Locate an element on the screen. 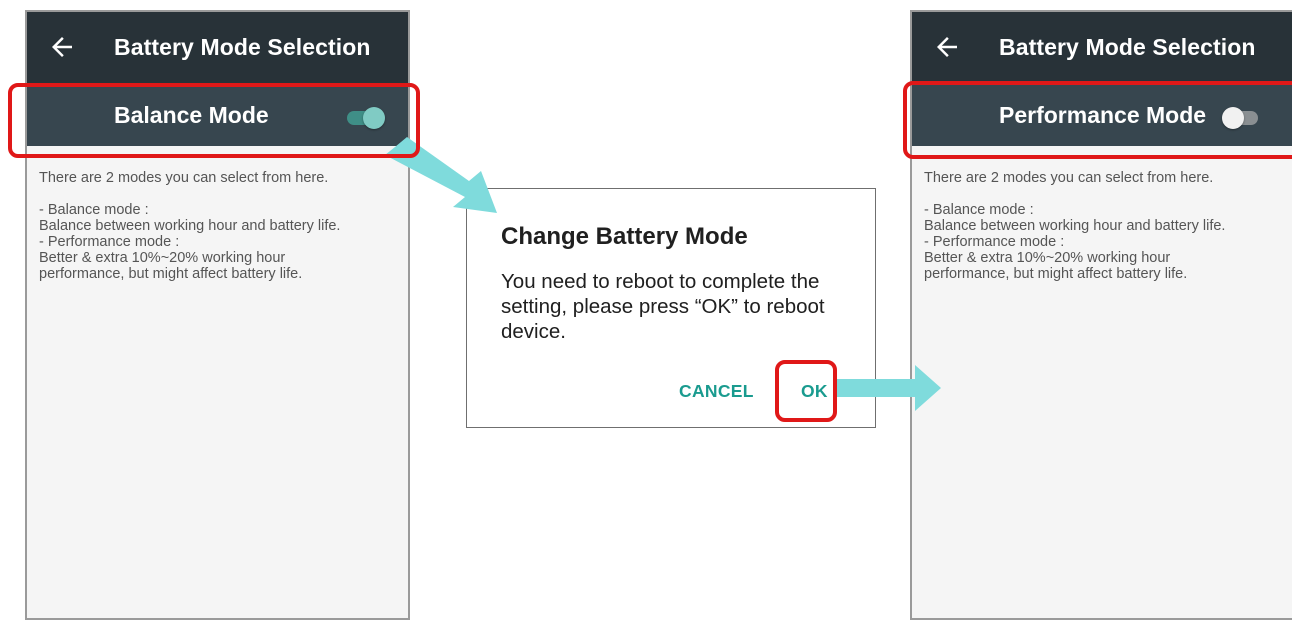 This screenshot has width=1292, height=620. balance-mode-highlight is located at coordinates (214, 120).